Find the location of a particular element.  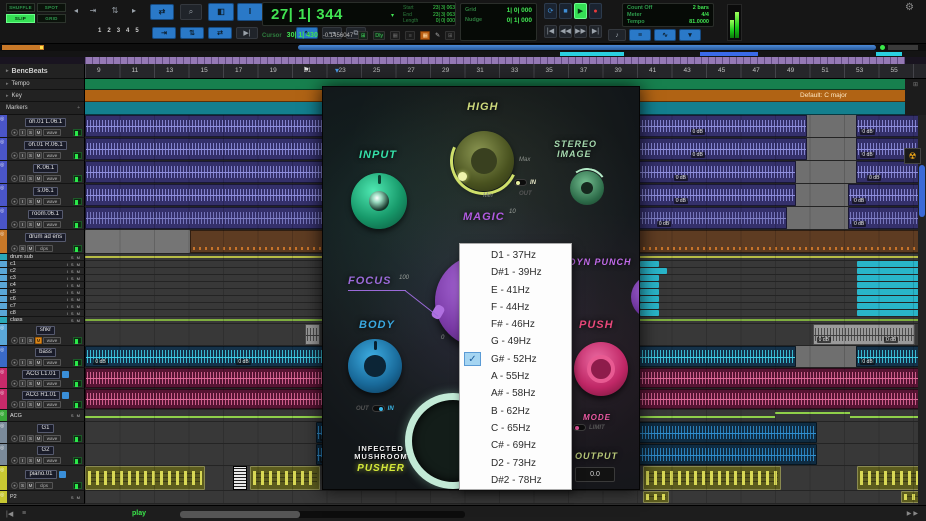

zoom-preset-4: 4 is located at coordinates (127, 31).